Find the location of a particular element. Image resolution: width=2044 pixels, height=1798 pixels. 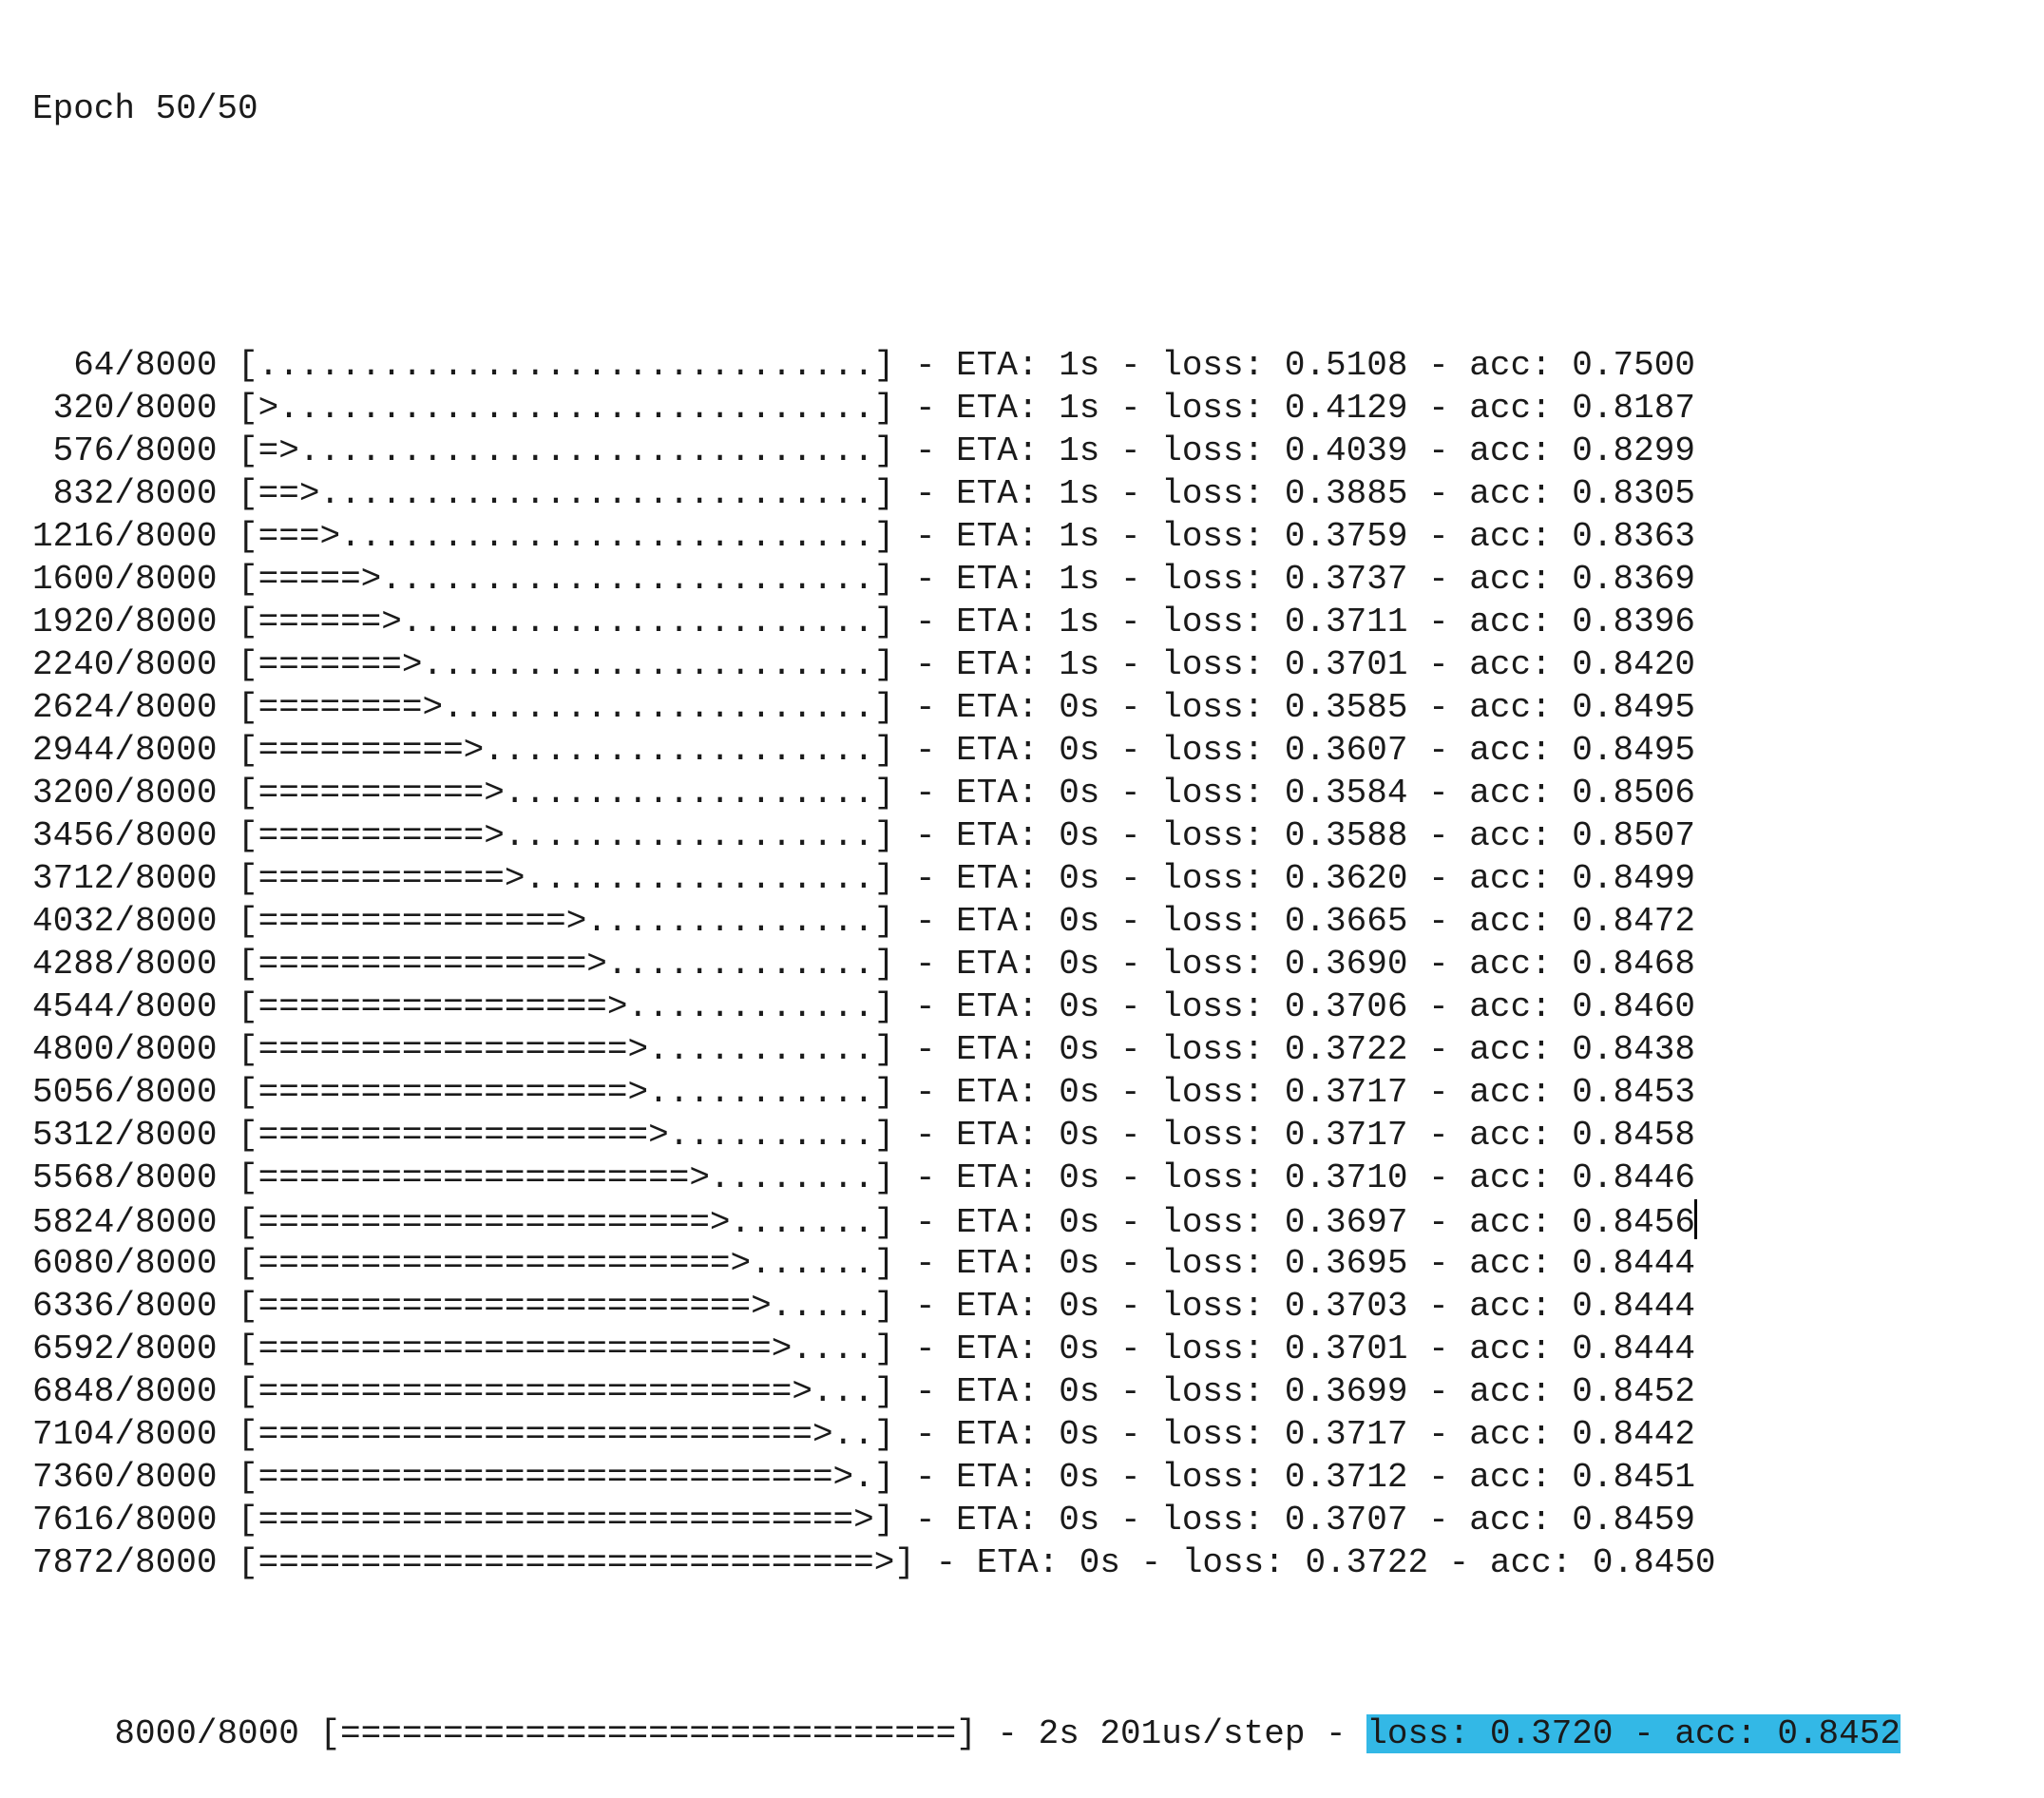

final-acc-label: - acc: is located at coordinates (1696, 1733).